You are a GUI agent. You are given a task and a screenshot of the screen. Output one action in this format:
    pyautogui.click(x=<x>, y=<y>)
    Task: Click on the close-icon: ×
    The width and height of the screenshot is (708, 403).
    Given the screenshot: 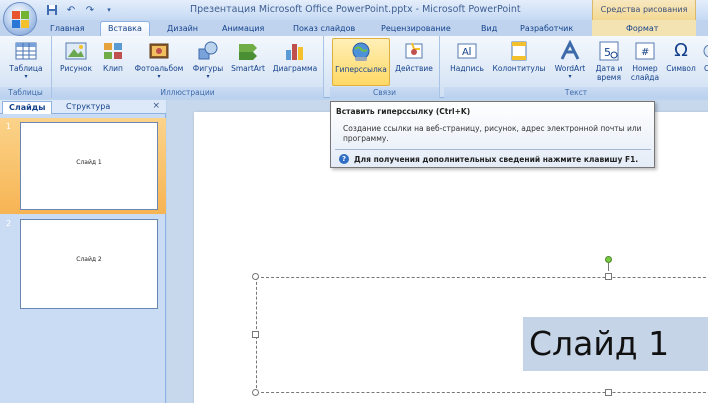 What is the action you would take?
    pyautogui.click(x=156, y=106)
    